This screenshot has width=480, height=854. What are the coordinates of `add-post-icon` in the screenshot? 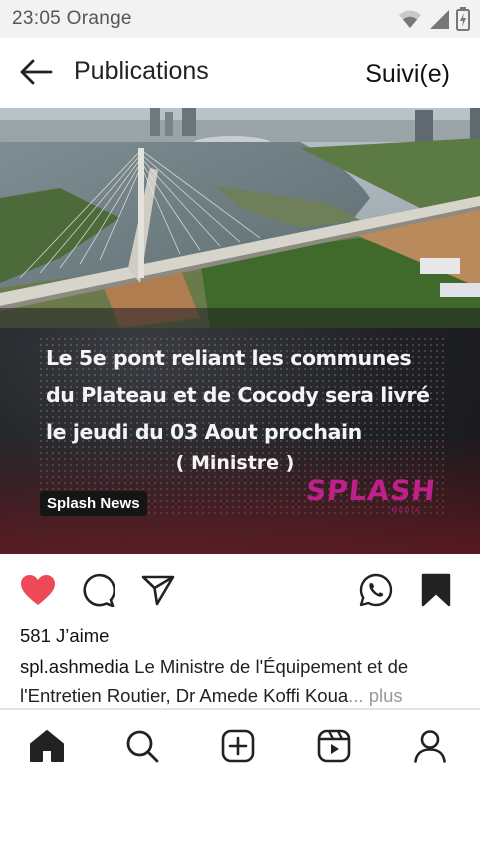 It's located at (238, 746).